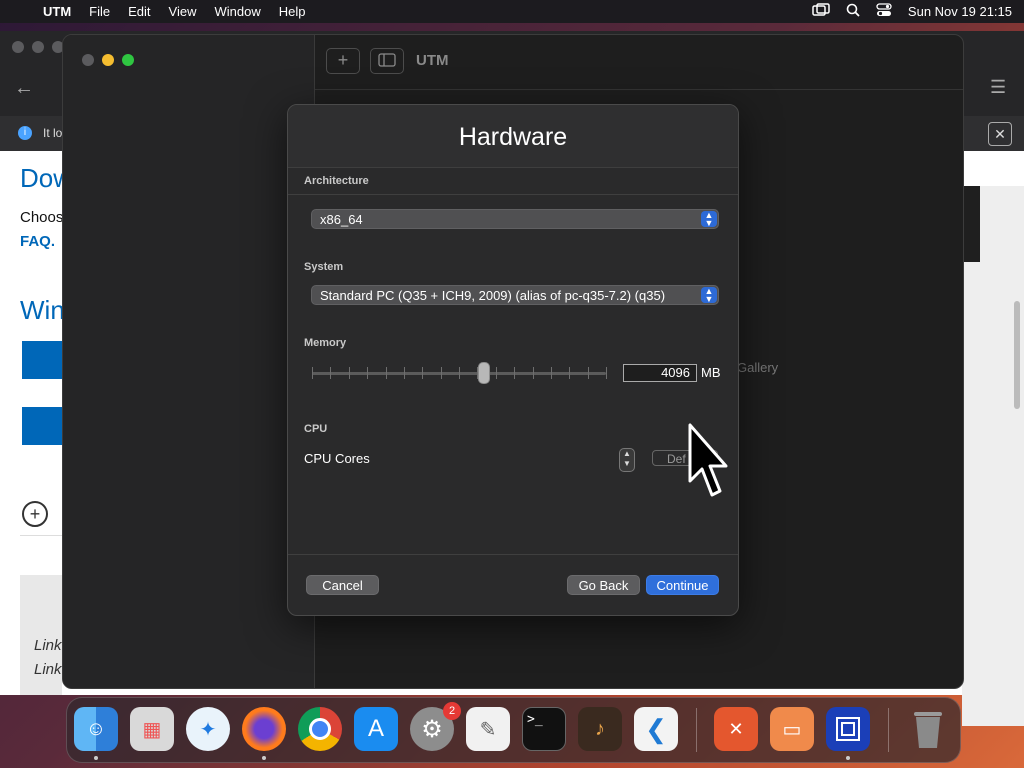  Describe the element at coordinates (237, 11) in the screenshot. I see `menu-window: Window` at that location.